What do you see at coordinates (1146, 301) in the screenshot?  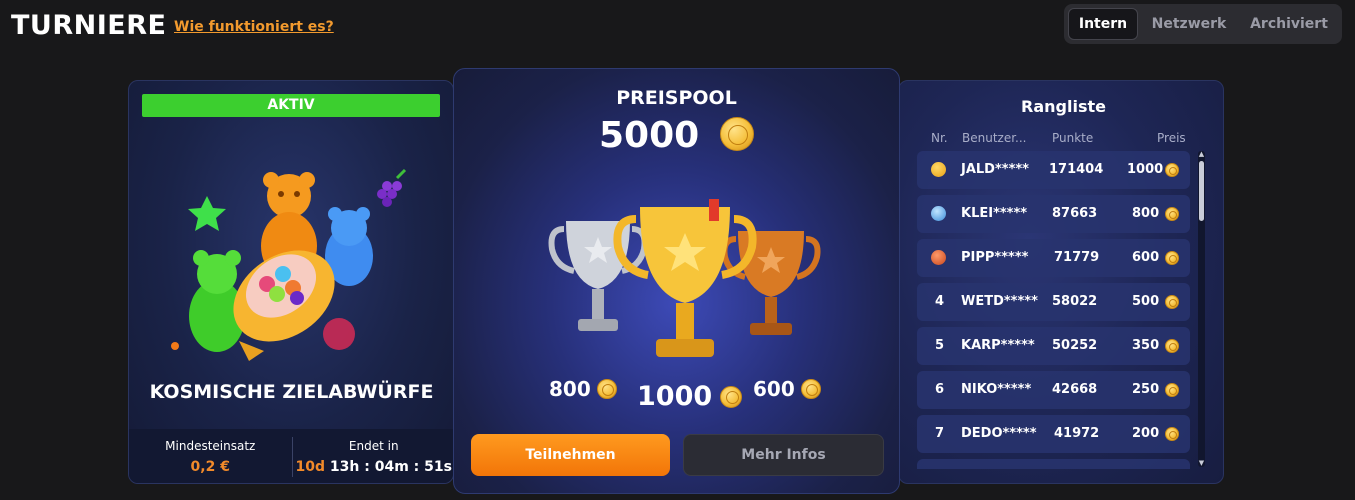 I see `row-prize: 500` at bounding box center [1146, 301].